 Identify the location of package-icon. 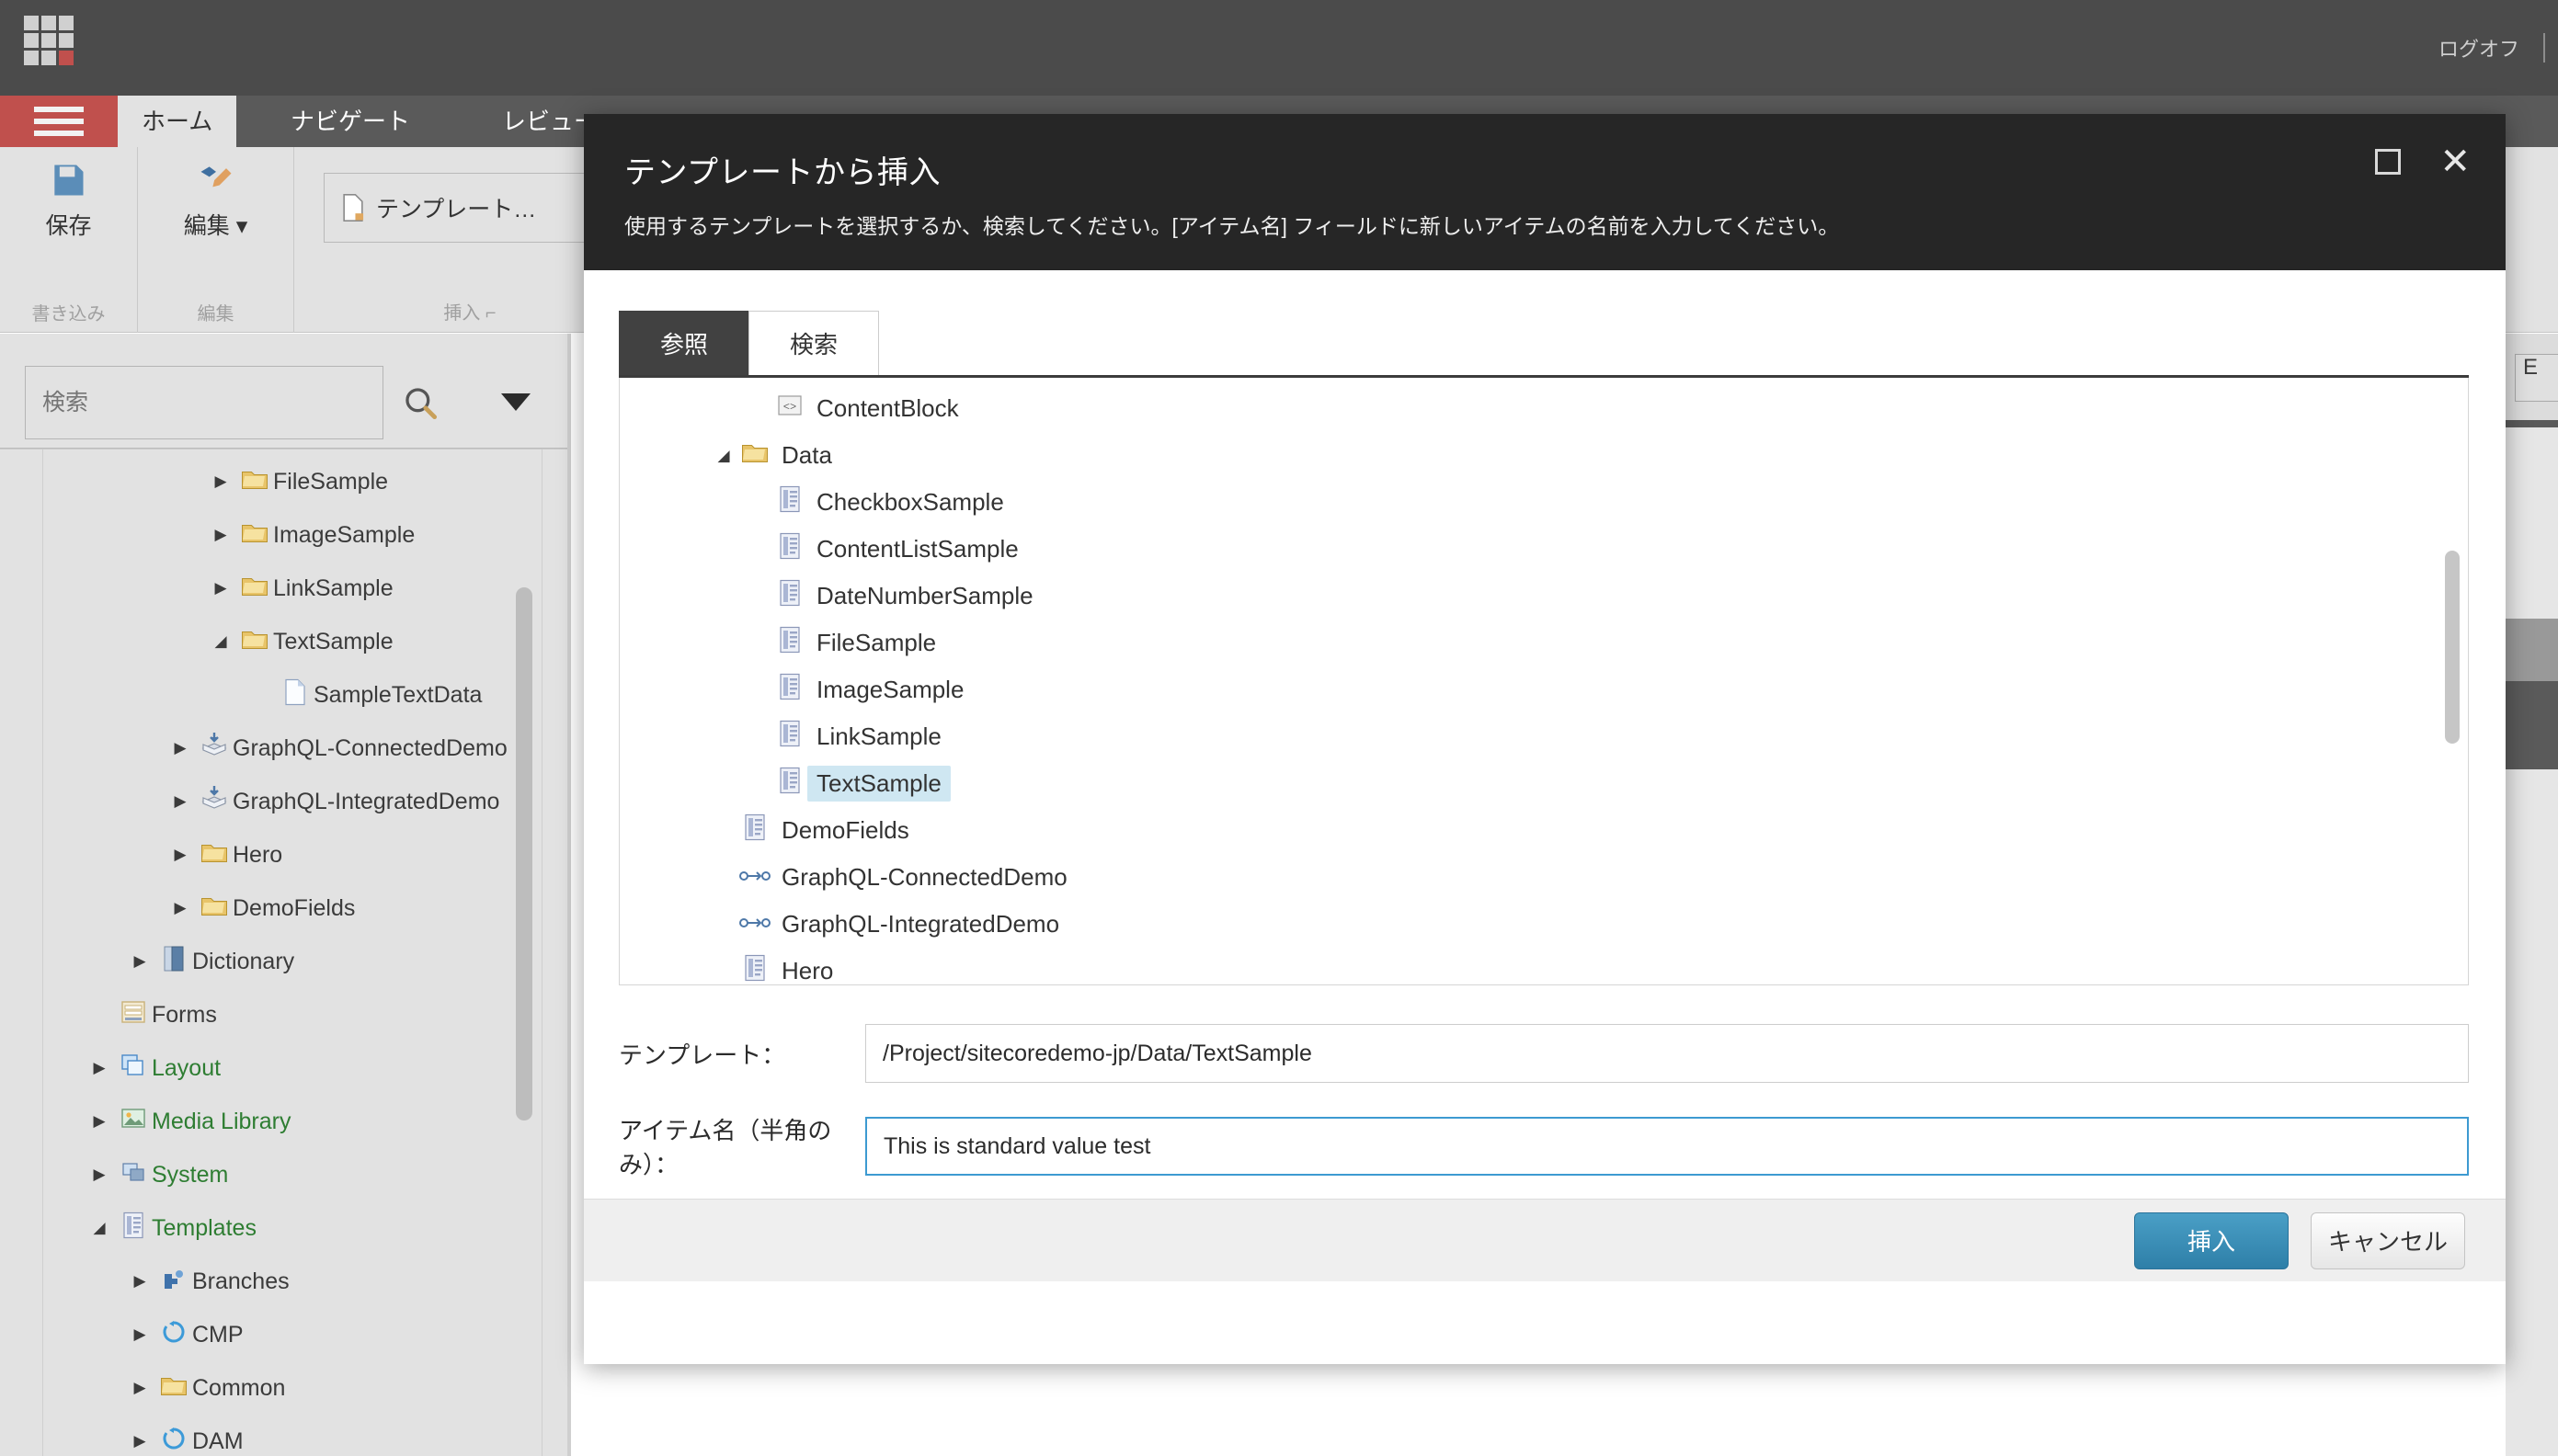
(214, 802).